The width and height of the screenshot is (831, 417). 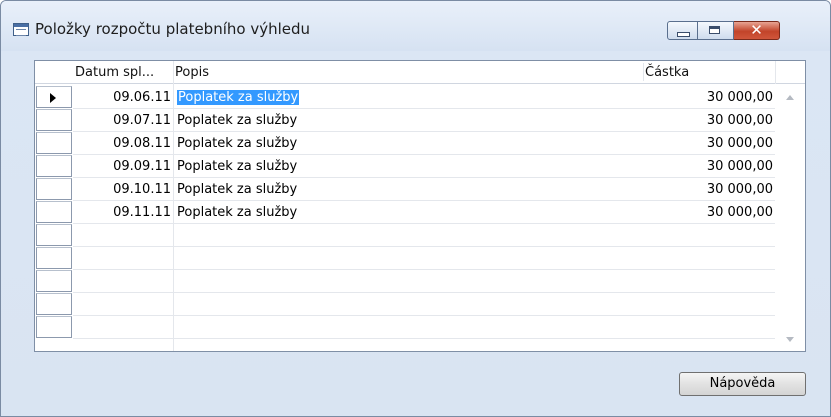 What do you see at coordinates (123, 120) in the screenshot?
I see `cell-date: 09.07.11` at bounding box center [123, 120].